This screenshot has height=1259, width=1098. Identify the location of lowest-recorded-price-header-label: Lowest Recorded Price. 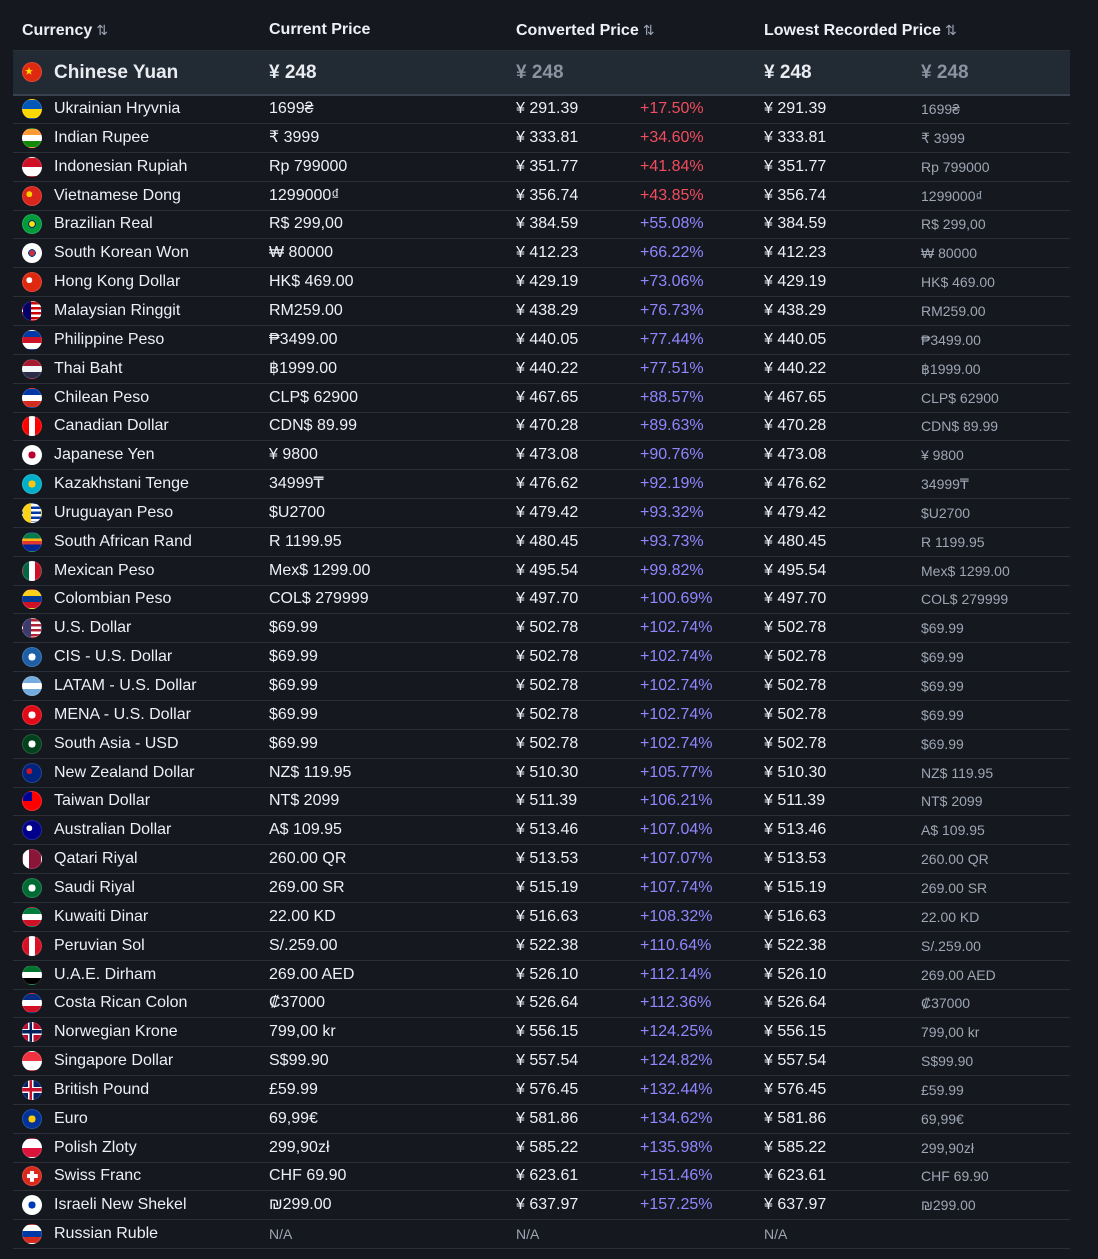
(852, 30).